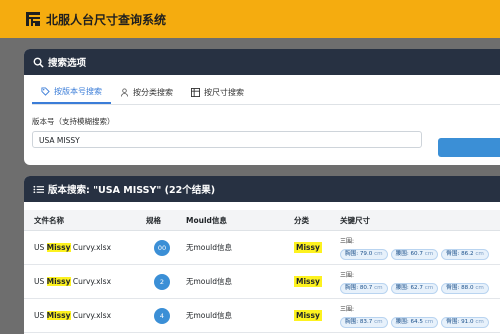 This screenshot has height=334, width=500. I want to click on chest-value: 胸围: 79.0, so click(359, 253).